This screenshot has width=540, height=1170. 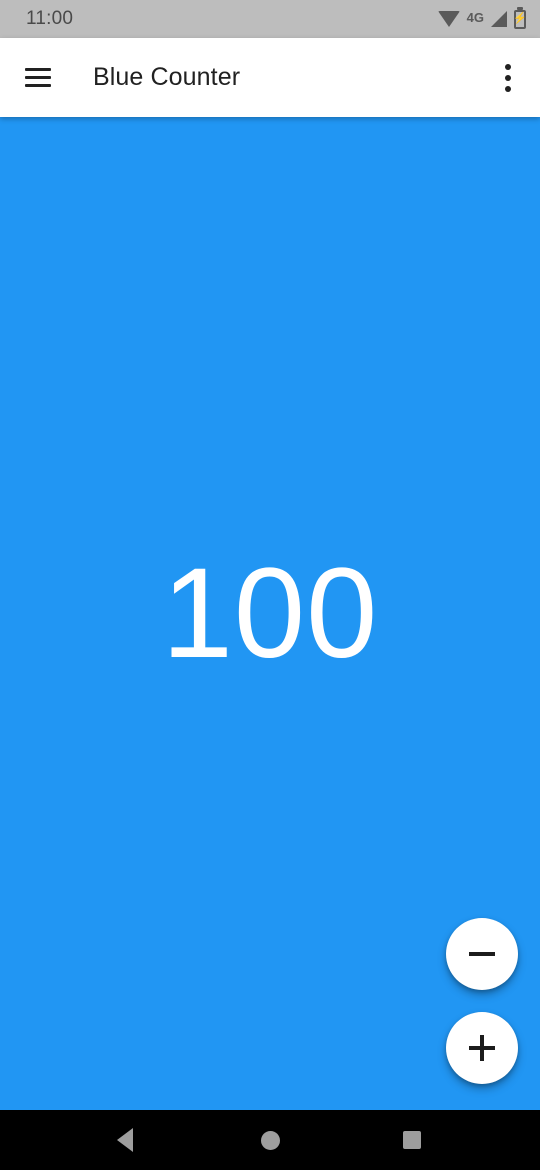 I want to click on wifi-icon, so click(x=448, y=19).